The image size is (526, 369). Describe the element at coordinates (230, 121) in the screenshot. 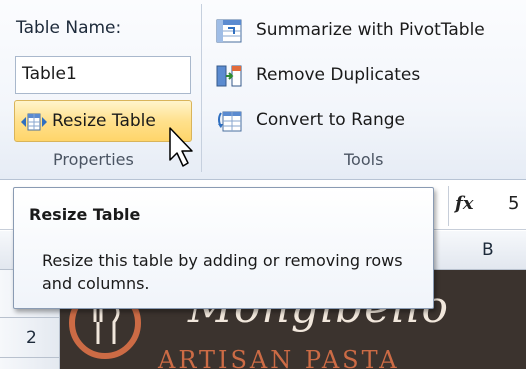

I see `convert-to-range-icon` at that location.